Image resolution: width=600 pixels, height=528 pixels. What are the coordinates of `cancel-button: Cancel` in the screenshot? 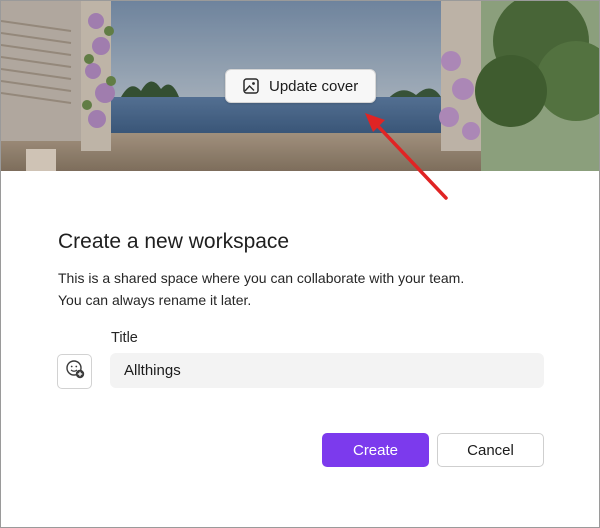 It's located at (490, 450).